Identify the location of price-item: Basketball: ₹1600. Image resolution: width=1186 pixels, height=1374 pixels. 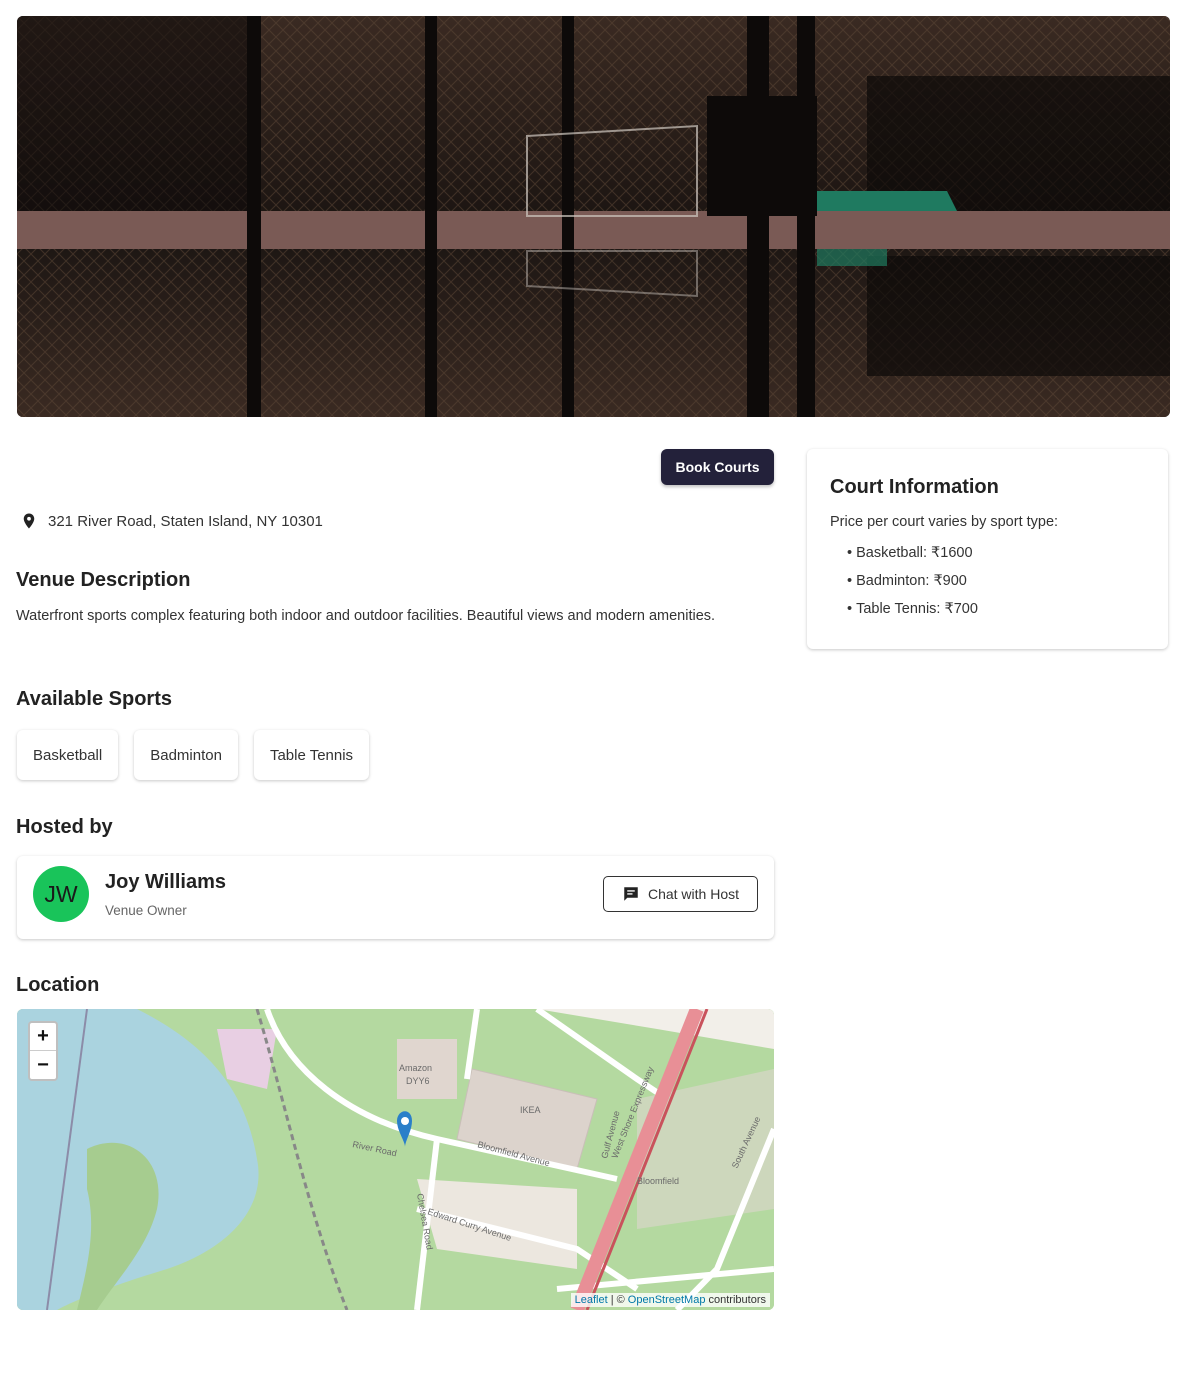
(912, 556).